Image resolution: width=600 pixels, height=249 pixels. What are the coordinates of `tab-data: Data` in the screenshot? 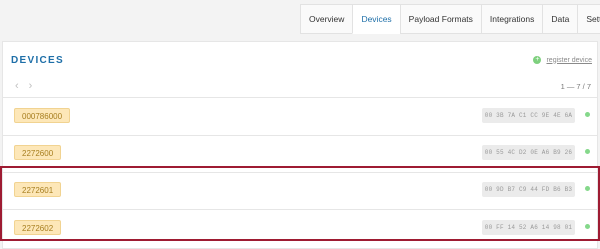 It's located at (560, 19).